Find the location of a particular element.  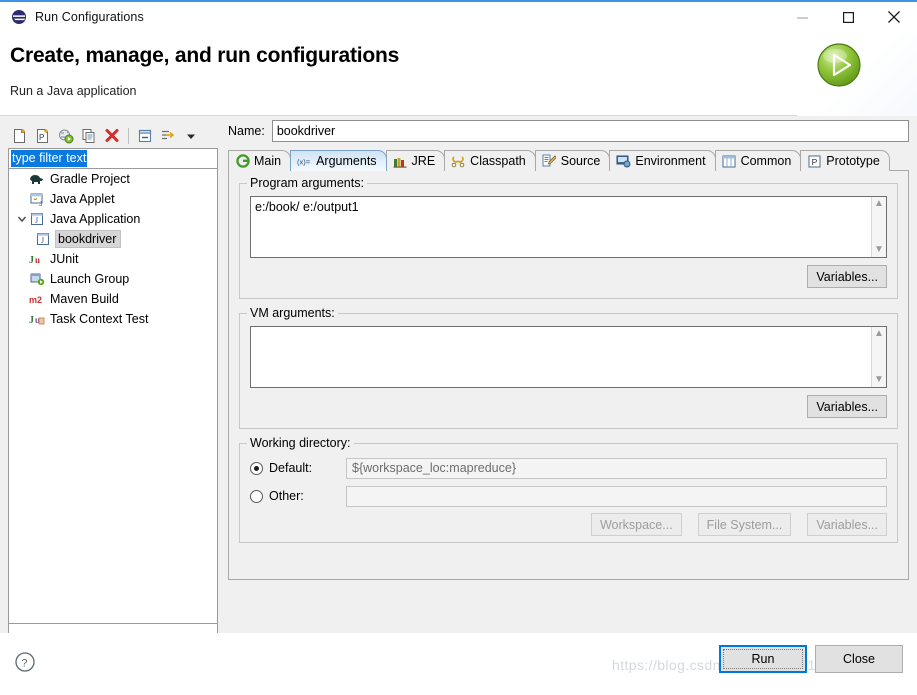

junit-icon: J u is located at coordinates (37, 259).